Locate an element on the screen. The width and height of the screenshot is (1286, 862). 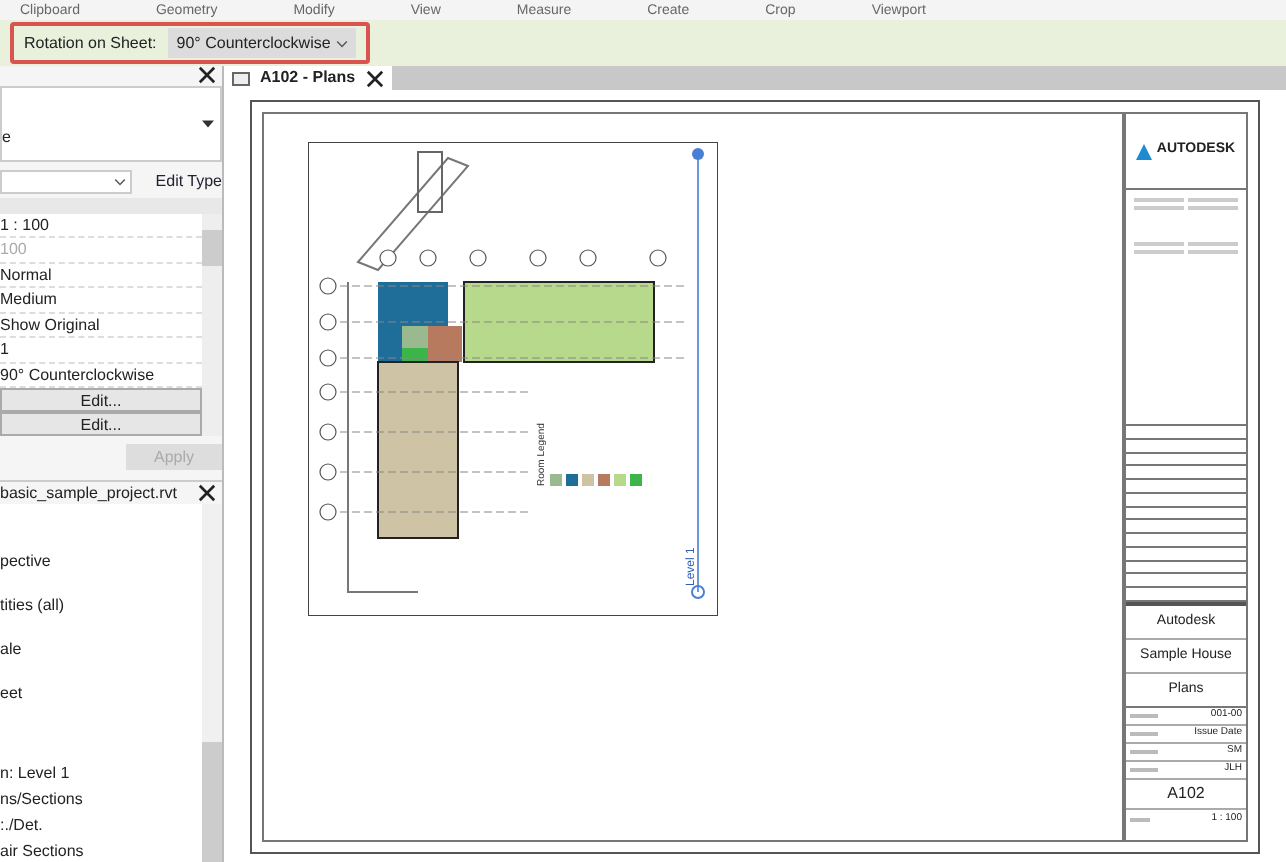
browser-item: air Sections is located at coordinates (101, 852).